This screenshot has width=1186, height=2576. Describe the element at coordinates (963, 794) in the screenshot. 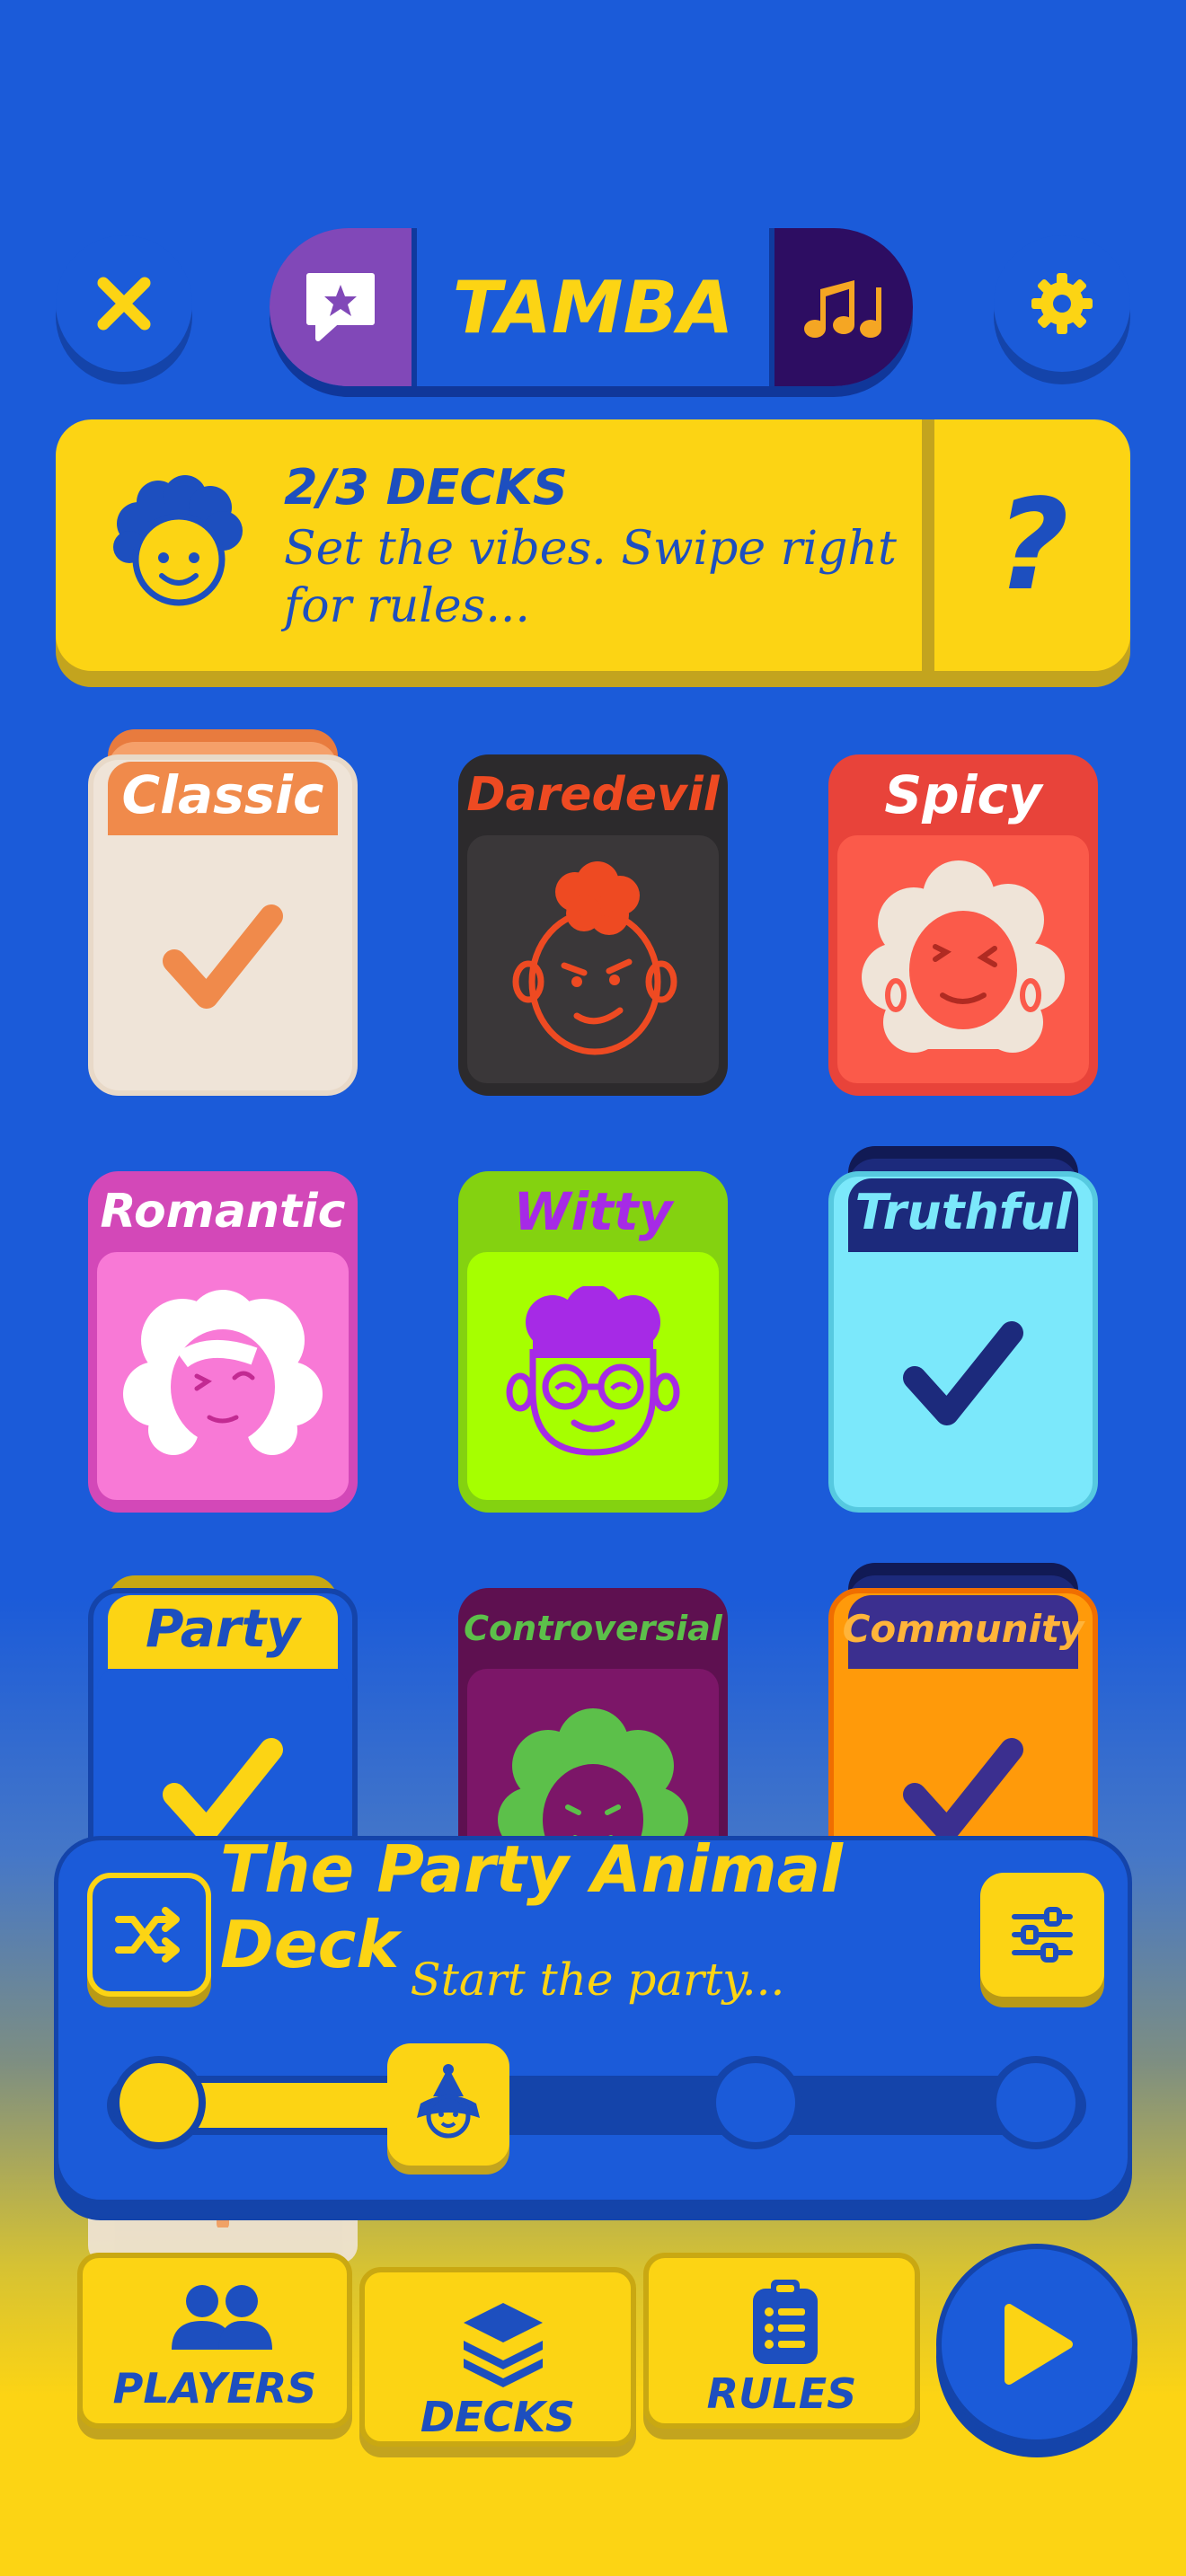

I see `deck-name: Spicy` at that location.